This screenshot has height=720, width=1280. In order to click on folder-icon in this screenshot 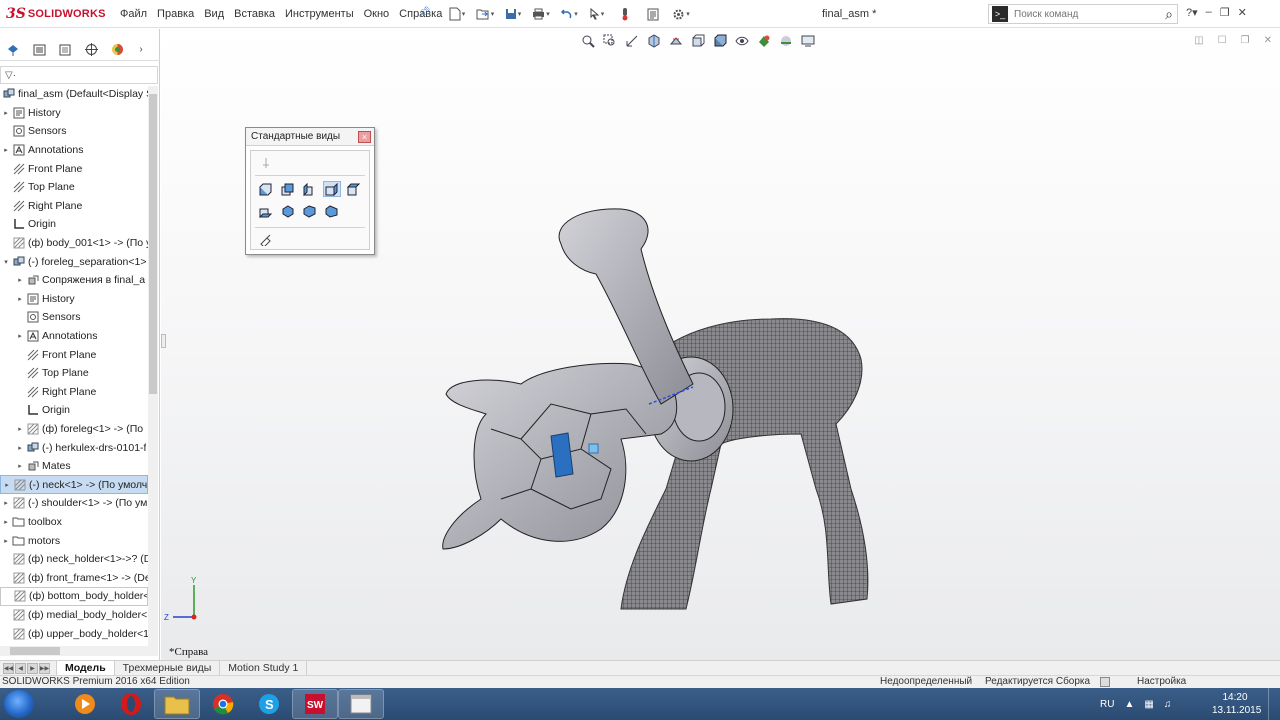, I will do `click(177, 704)`.